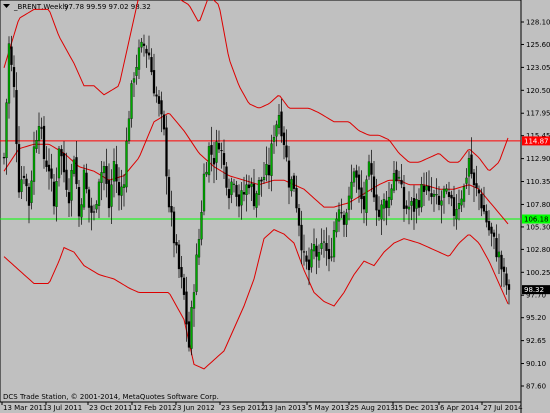 Image resolution: width=550 pixels, height=413 pixels. What do you see at coordinates (155, 408) in the screenshot?
I see `x-tick-label: 12 Feb 2012` at bounding box center [155, 408].